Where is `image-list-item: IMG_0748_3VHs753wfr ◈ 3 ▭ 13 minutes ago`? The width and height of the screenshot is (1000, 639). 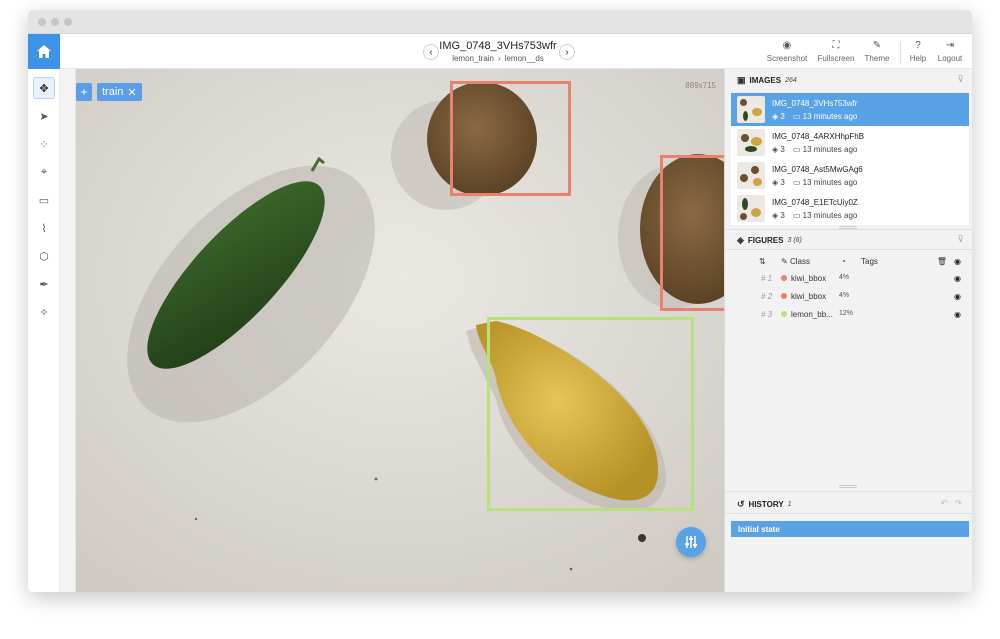
image-list-item: IMG_0748_3VHs753wfr ◈ 3 ▭ 13 minutes ago is located at coordinates (850, 109).